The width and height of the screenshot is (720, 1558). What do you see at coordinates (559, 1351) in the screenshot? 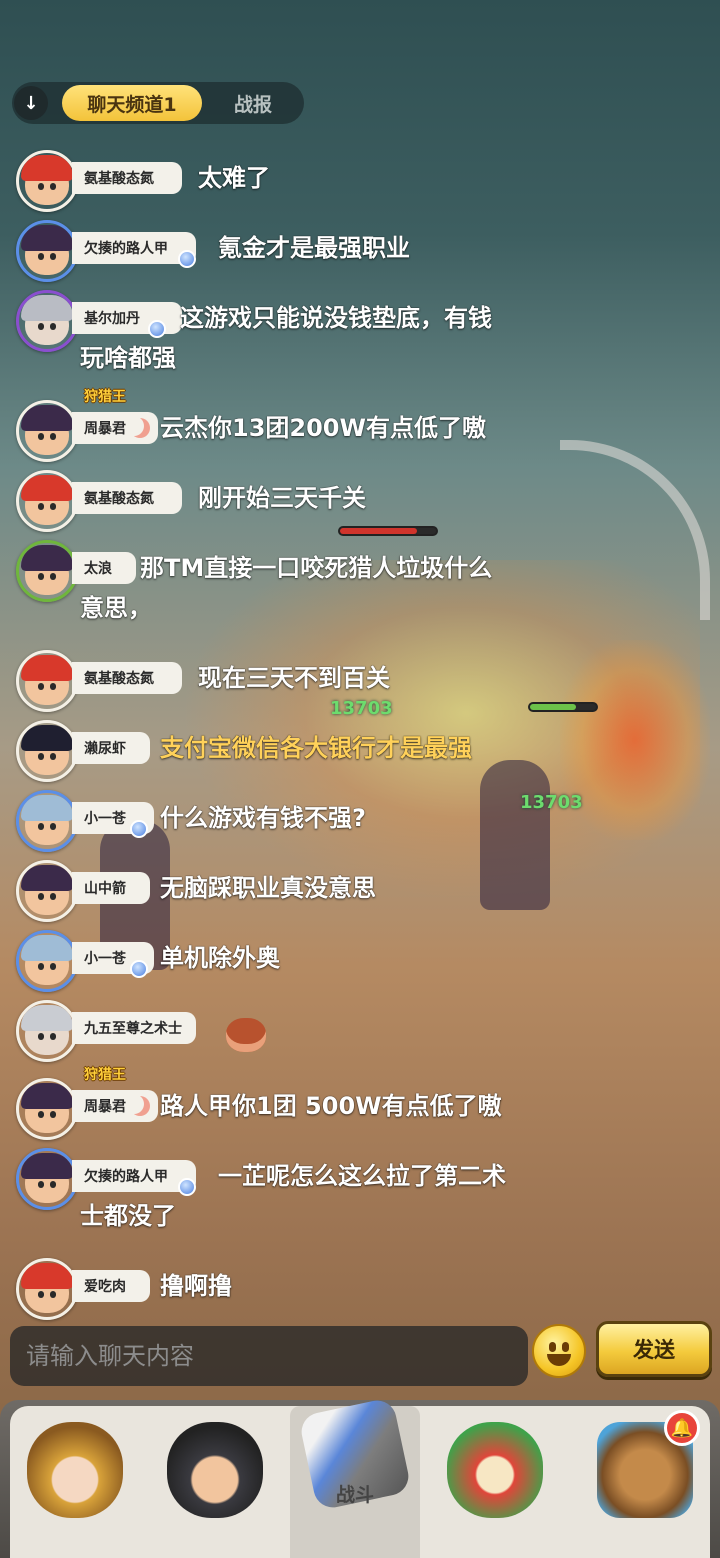
I see `emoji-button` at bounding box center [559, 1351].